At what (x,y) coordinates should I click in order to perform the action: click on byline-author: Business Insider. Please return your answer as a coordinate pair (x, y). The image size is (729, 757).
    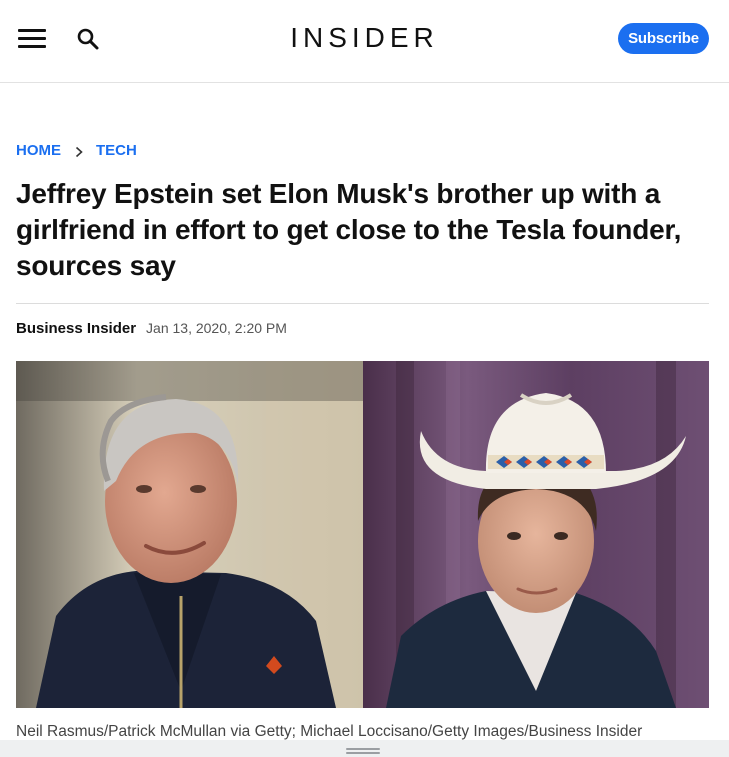
    Looking at the image, I should click on (76, 328).